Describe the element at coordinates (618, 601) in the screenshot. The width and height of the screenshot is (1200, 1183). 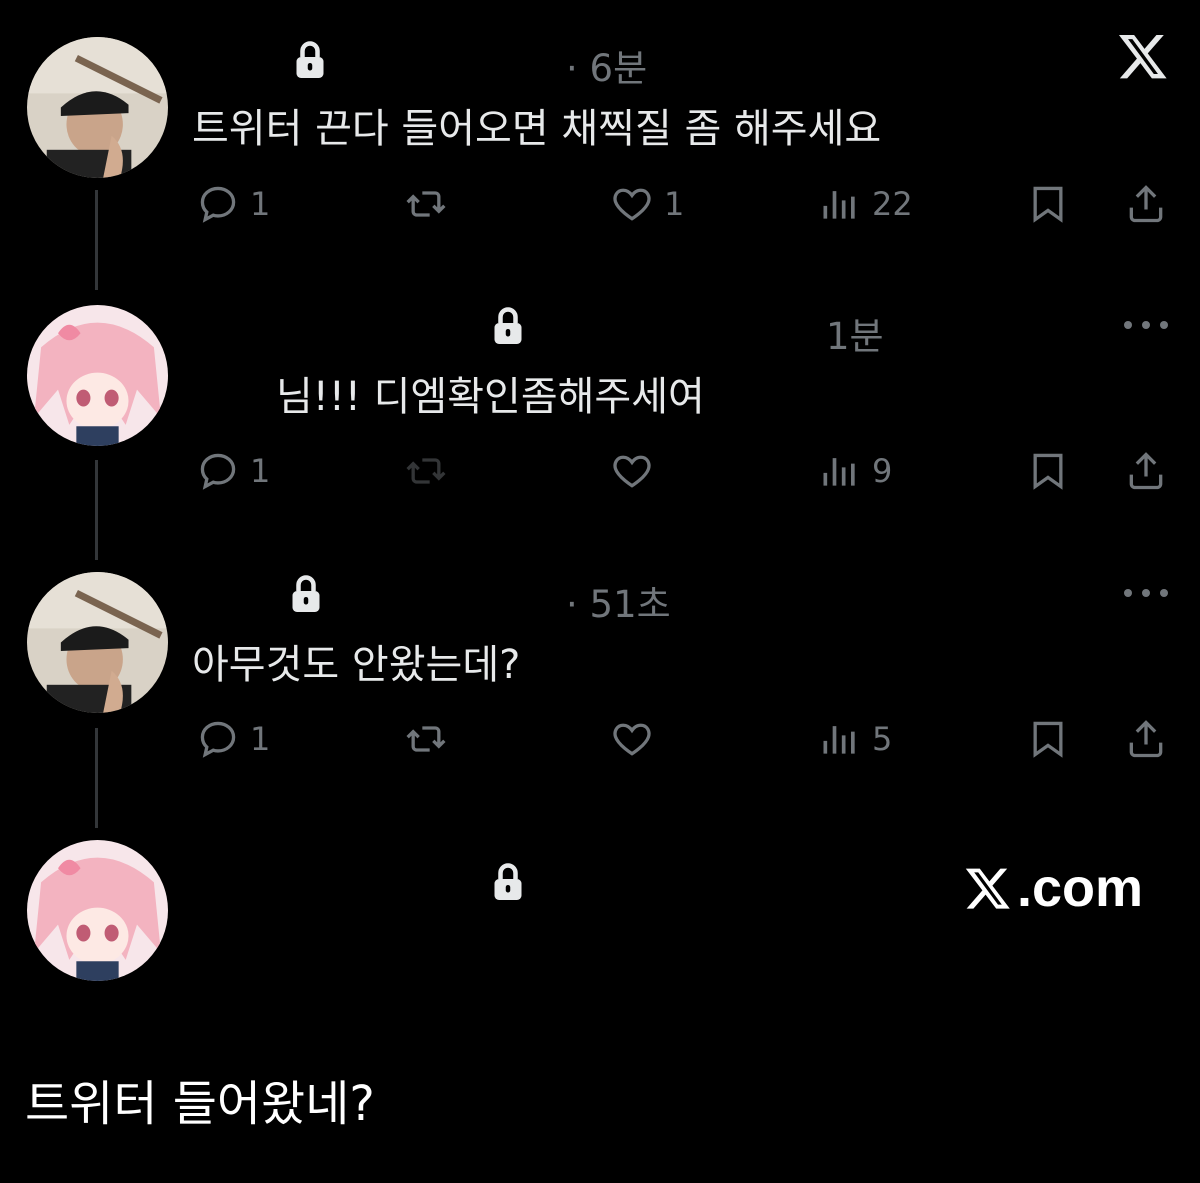
I see `tweet-timestamp: · 51초` at that location.